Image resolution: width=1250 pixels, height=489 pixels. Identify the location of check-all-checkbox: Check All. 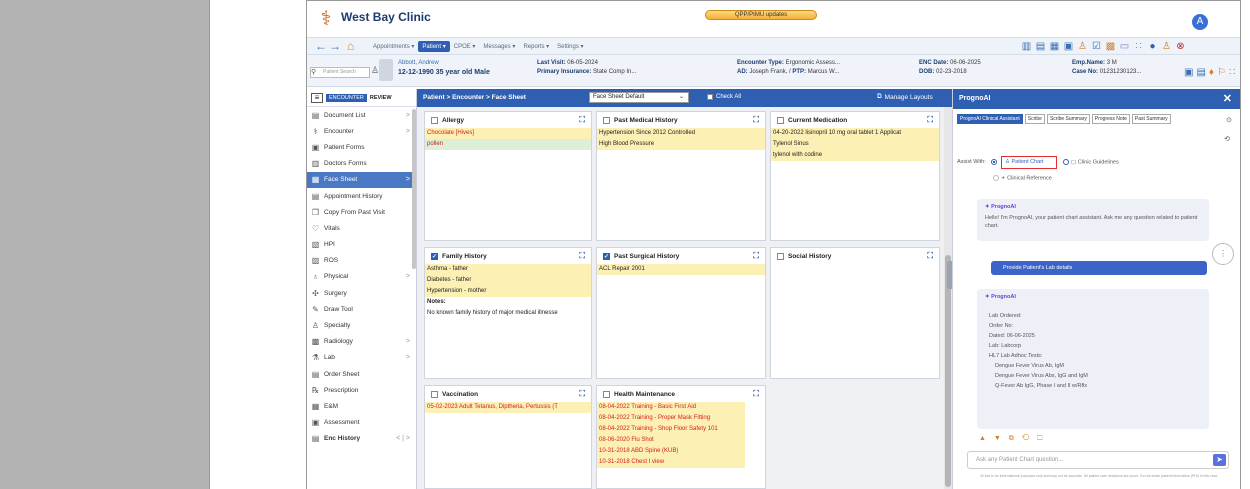
(724, 97).